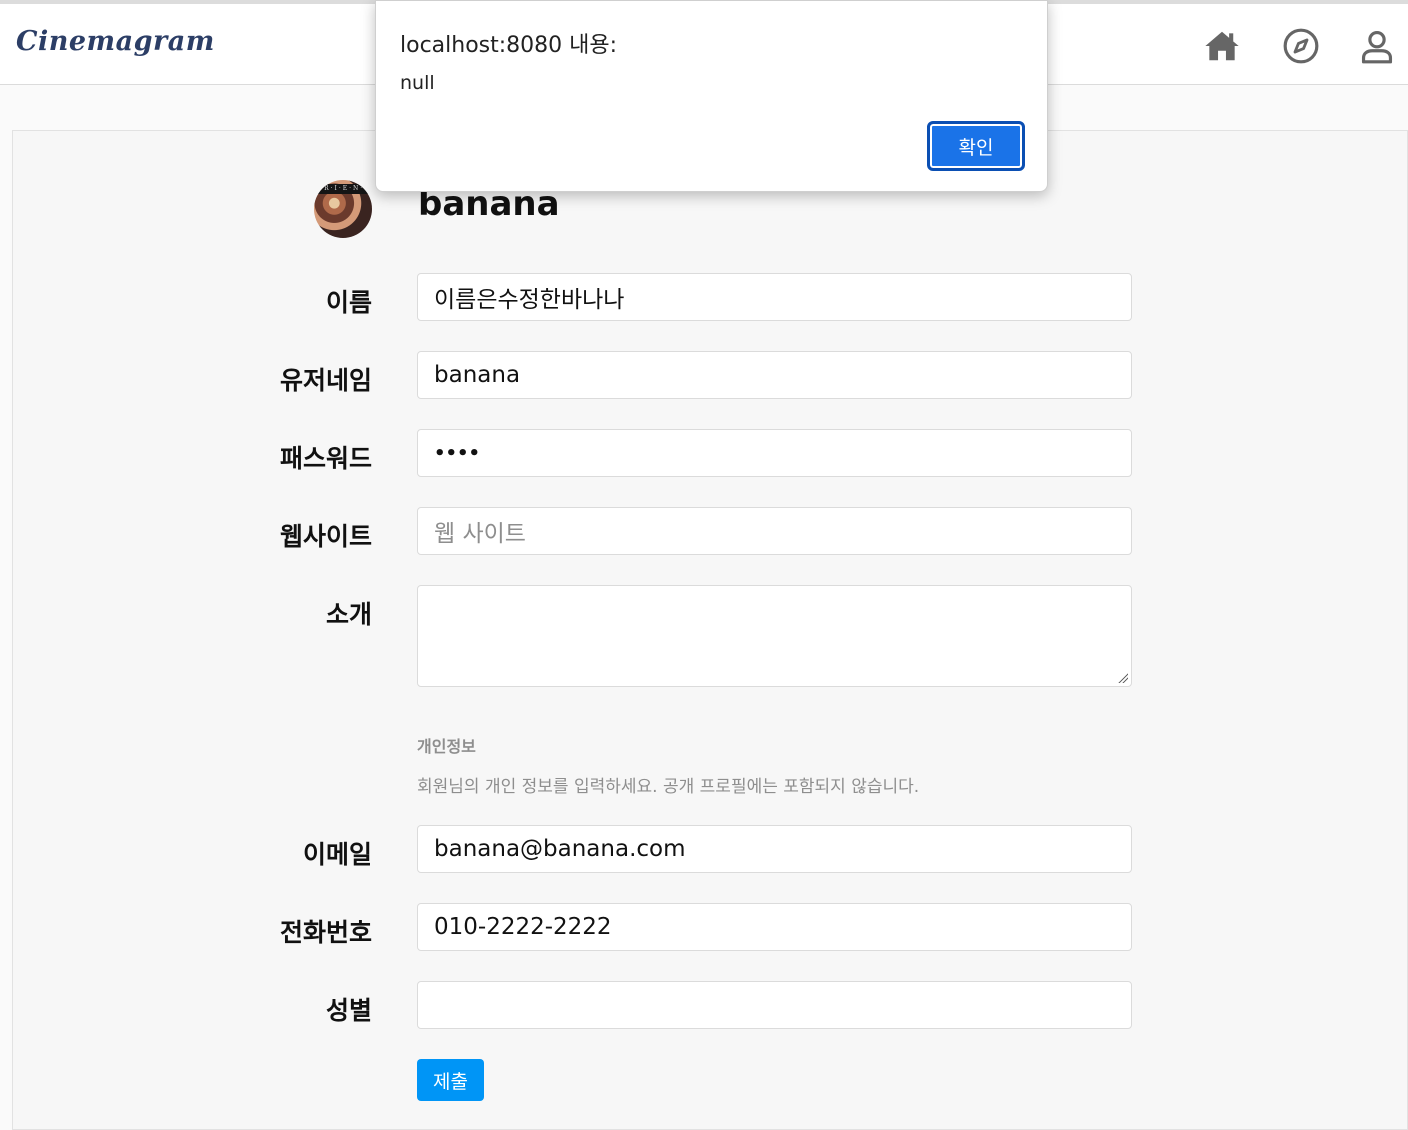  What do you see at coordinates (446, 746) in the screenshot?
I see `private-info-title: 개인정보` at bounding box center [446, 746].